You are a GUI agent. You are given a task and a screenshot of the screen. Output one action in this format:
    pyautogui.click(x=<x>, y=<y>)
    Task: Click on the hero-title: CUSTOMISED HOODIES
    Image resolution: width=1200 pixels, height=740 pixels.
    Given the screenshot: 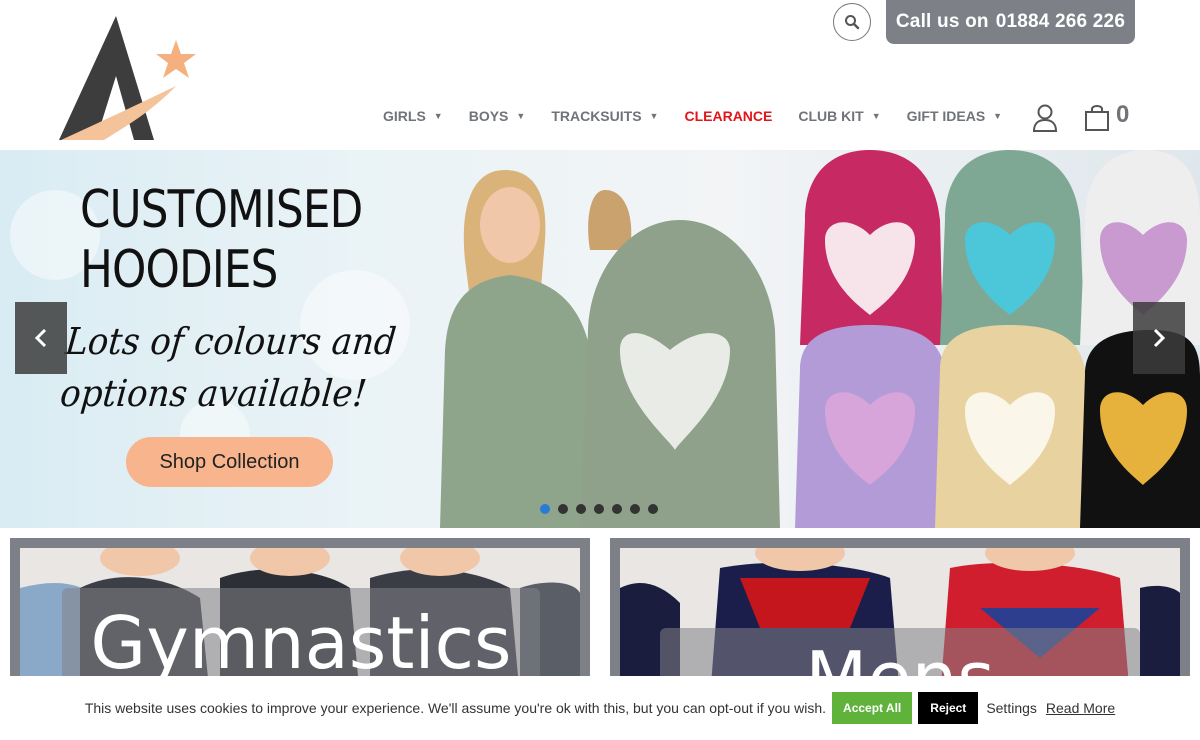 What is the action you would take?
    pyautogui.click(x=221, y=240)
    